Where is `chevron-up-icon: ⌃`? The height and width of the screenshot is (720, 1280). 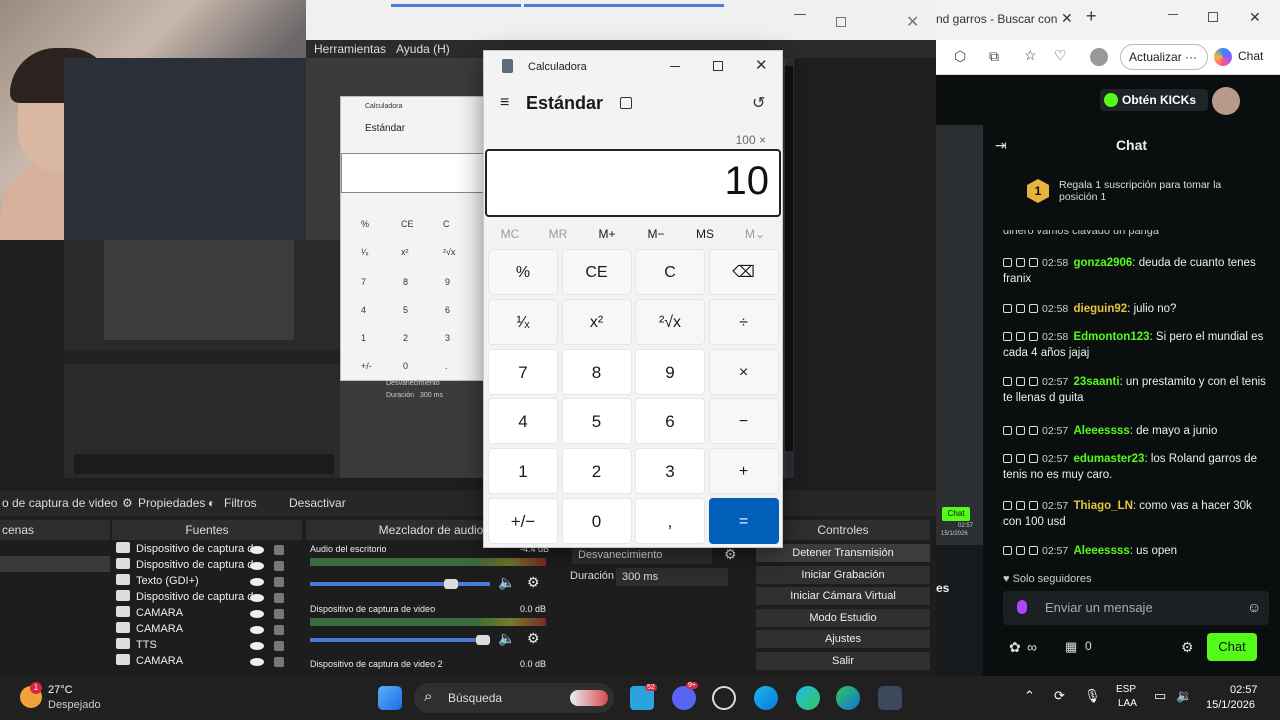 chevron-up-icon: ⌃ is located at coordinates (1029, 696).